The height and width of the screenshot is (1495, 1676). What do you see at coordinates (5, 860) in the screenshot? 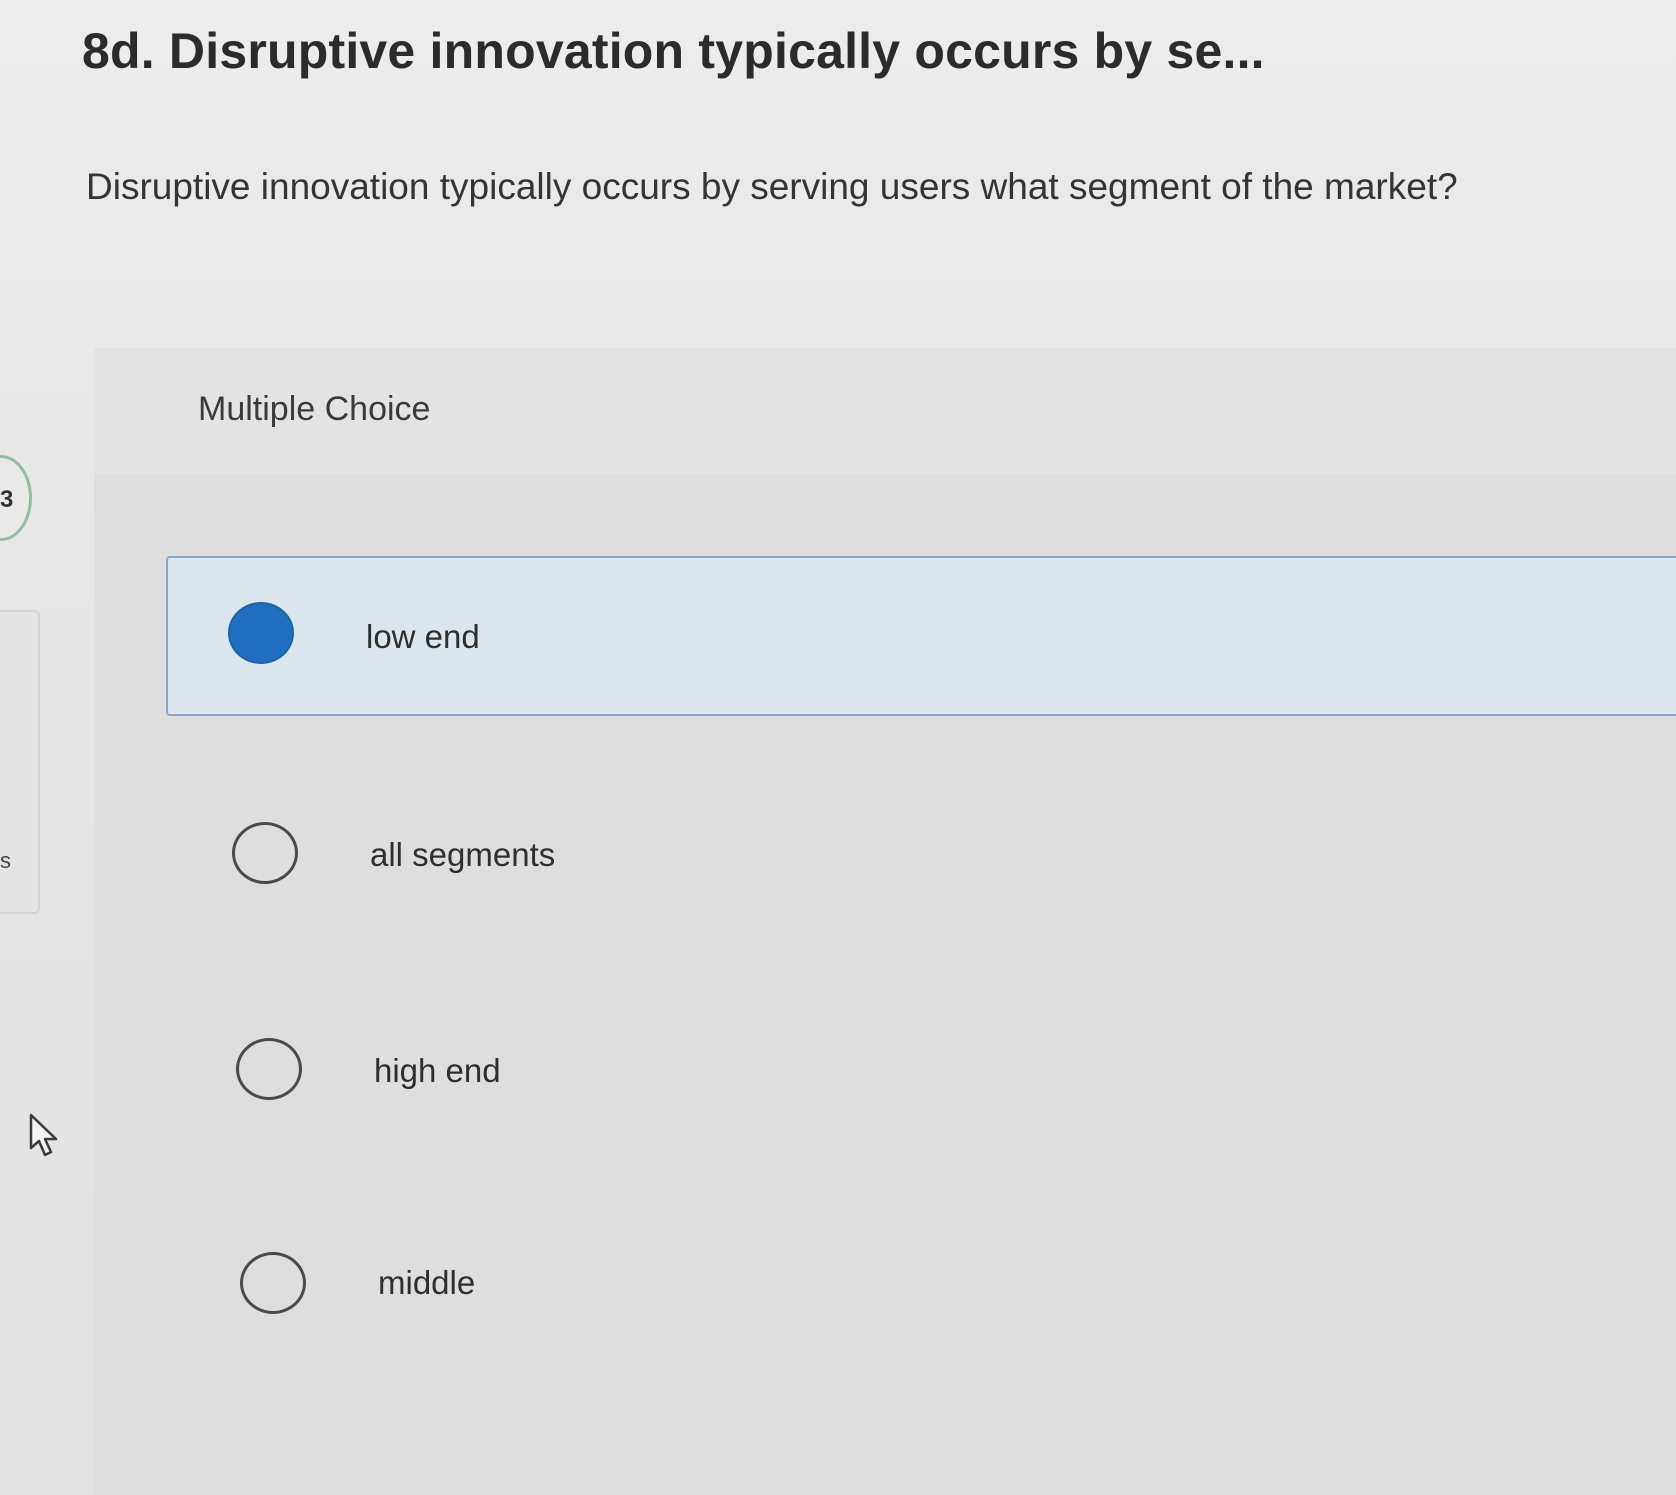
I see `side-panel-letter: s` at bounding box center [5, 860].